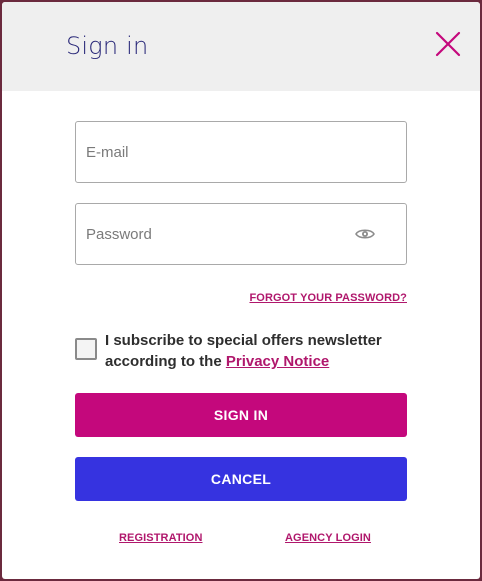 Image resolution: width=482 pixels, height=581 pixels. I want to click on password-field, so click(216, 234).